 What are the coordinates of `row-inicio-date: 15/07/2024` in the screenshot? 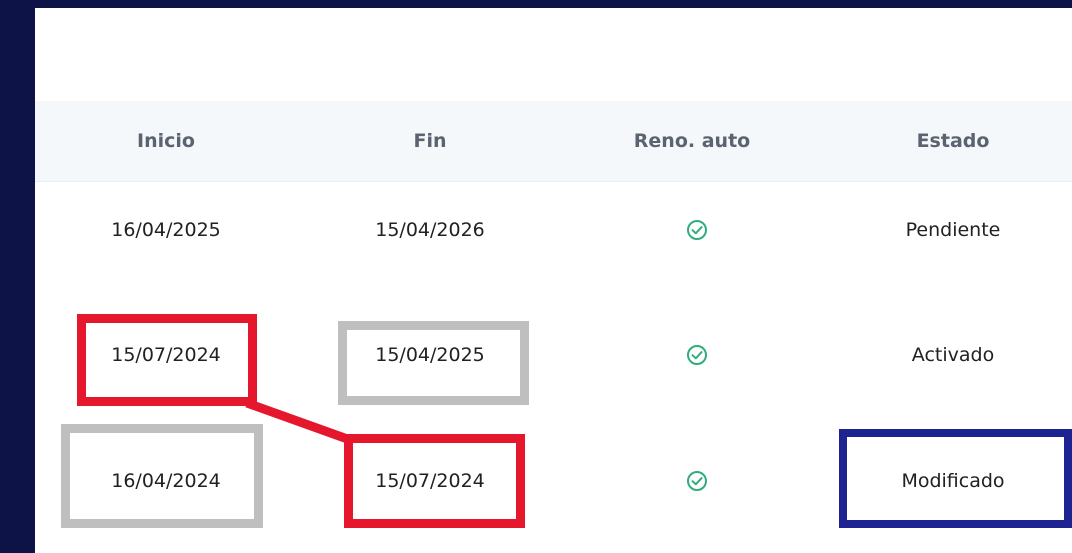 It's located at (166, 355).